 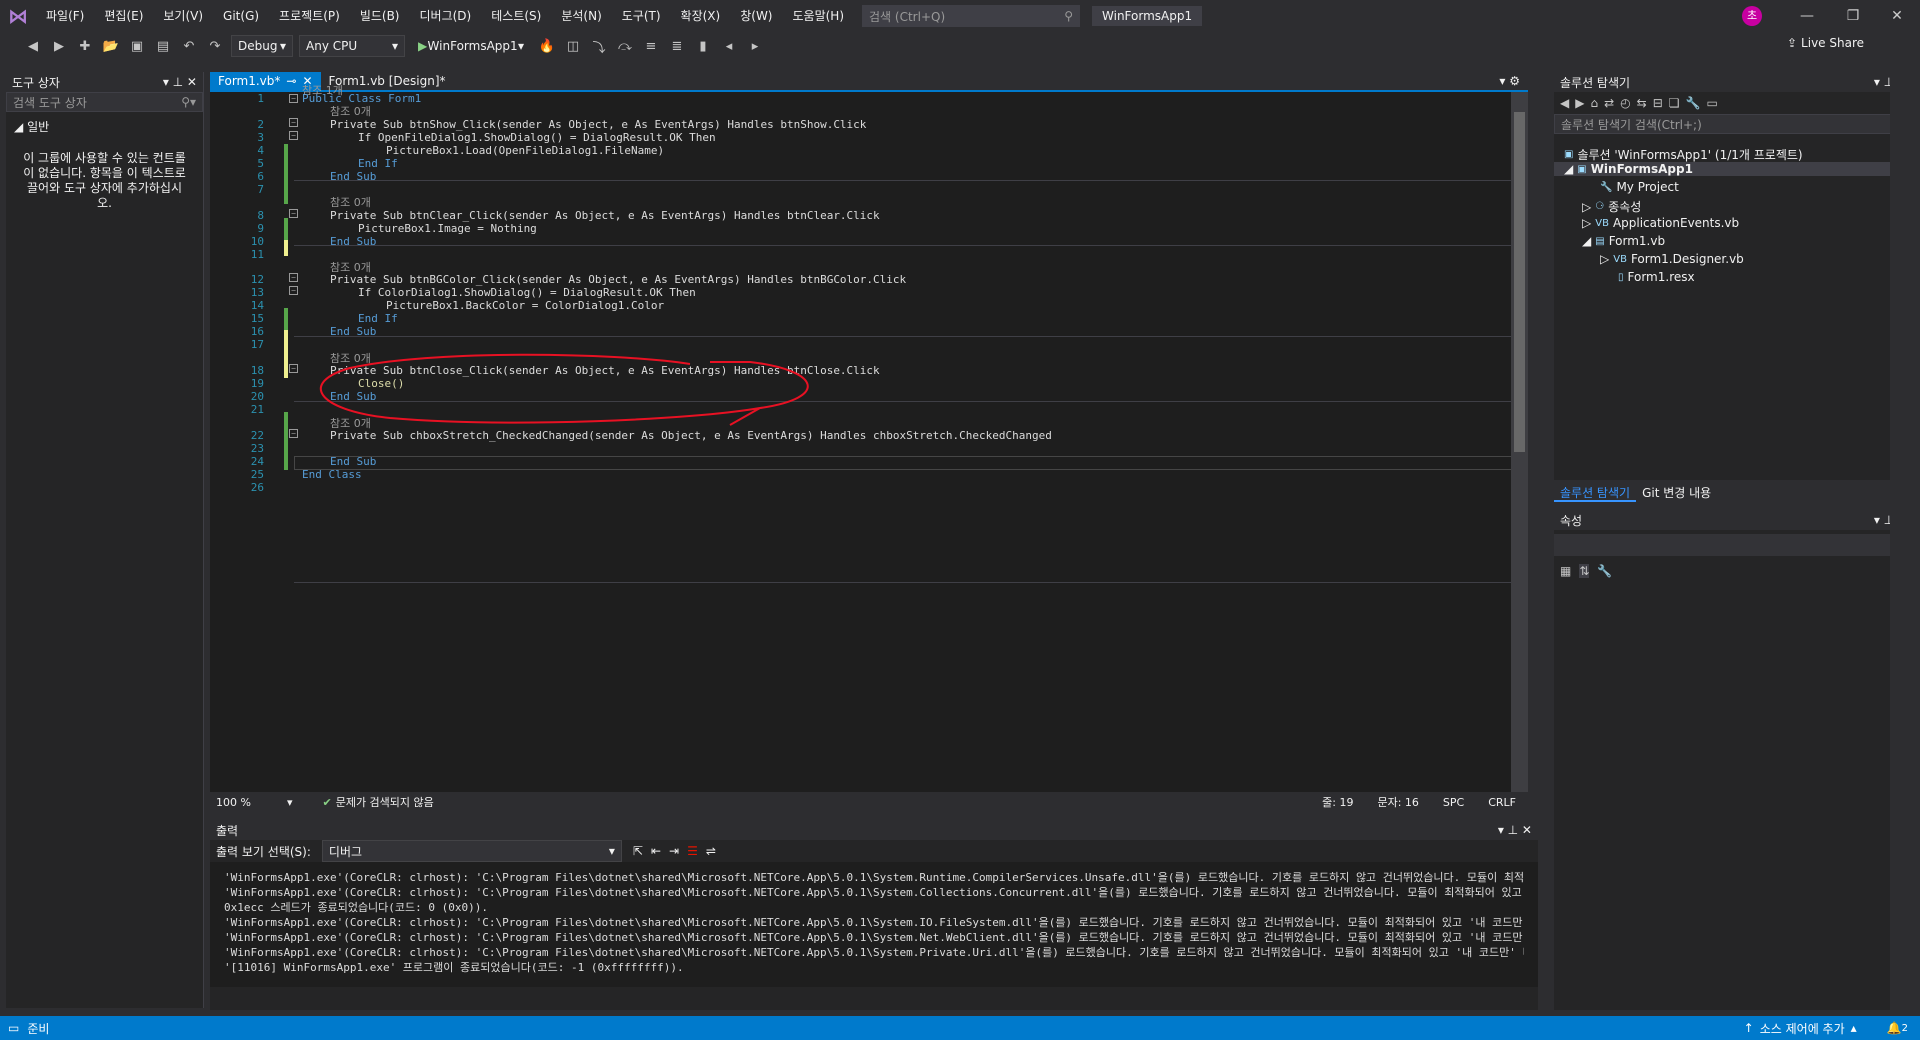 I want to click on tree-application-events: ▷ VB ApplicationEvents.vb, so click(x=1660, y=223).